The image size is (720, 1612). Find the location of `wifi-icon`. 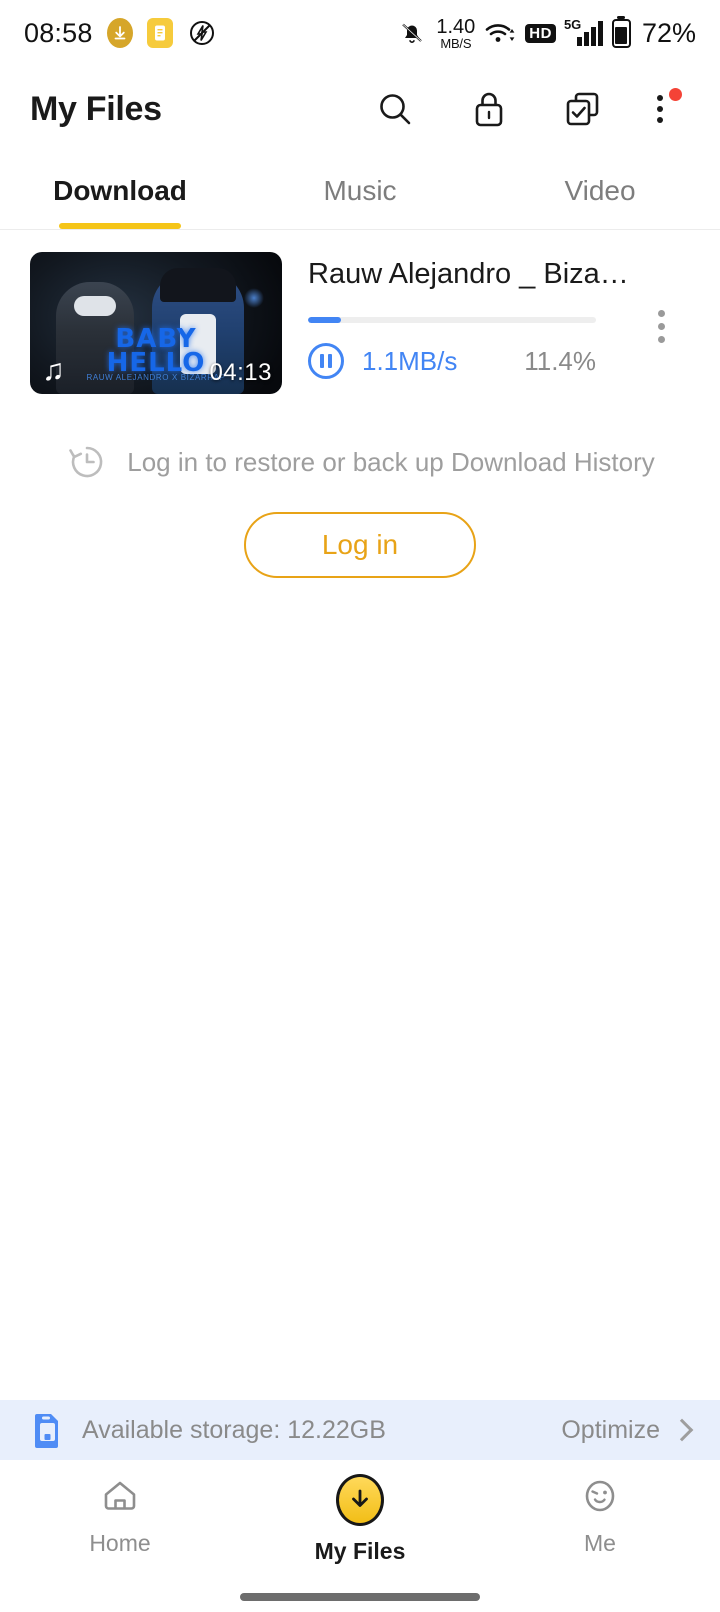

wifi-icon is located at coordinates (500, 33).